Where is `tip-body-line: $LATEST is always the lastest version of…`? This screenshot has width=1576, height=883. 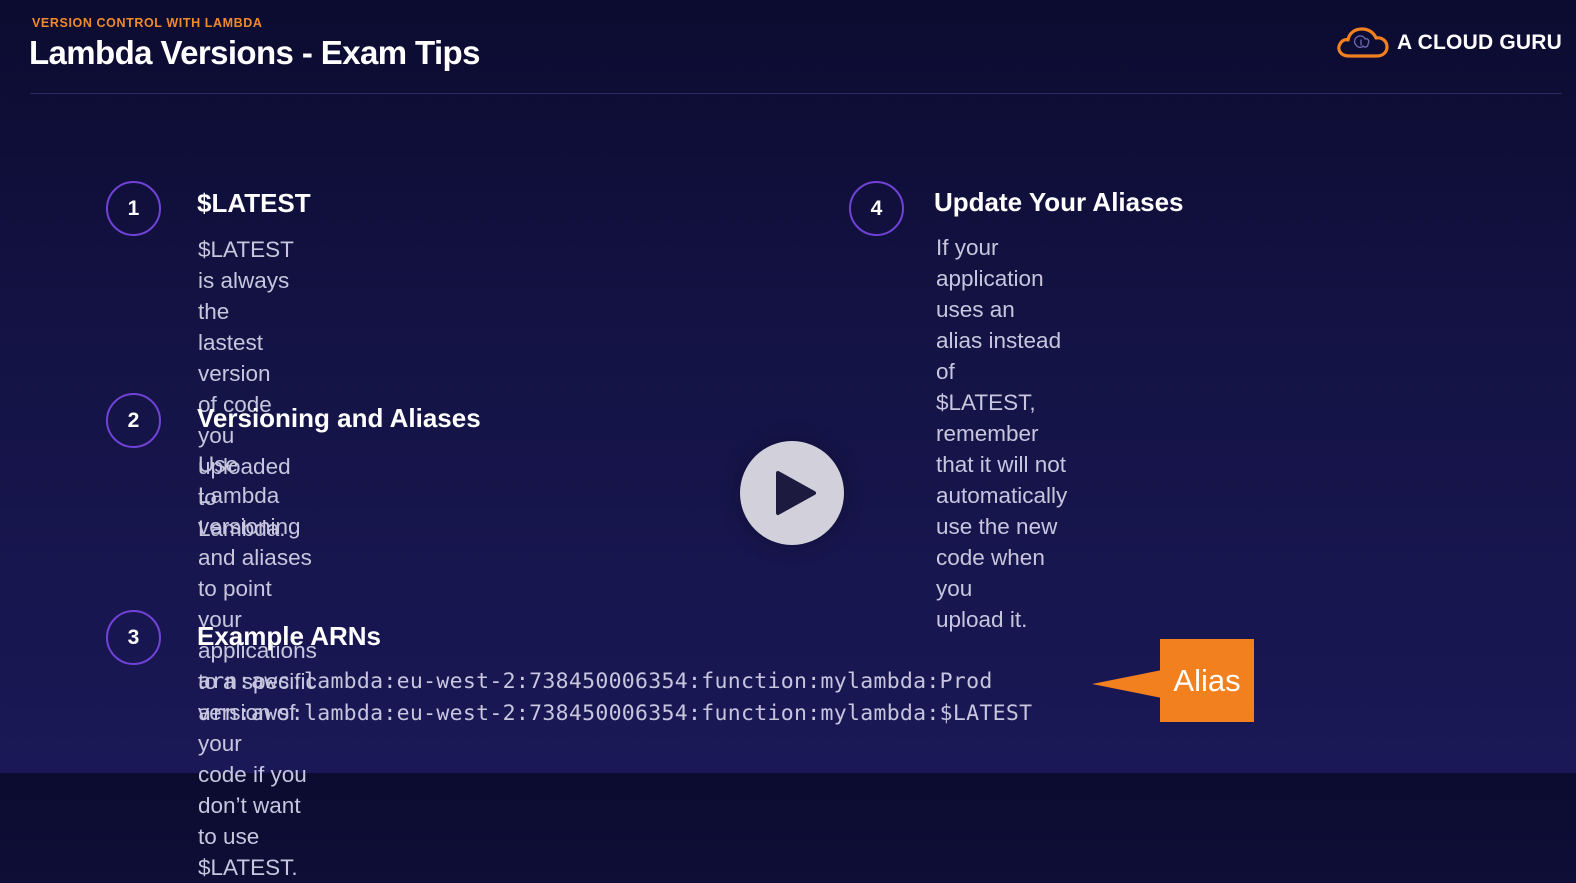
tip-body-line: $LATEST is always the lastest version of… is located at coordinates (246, 327).